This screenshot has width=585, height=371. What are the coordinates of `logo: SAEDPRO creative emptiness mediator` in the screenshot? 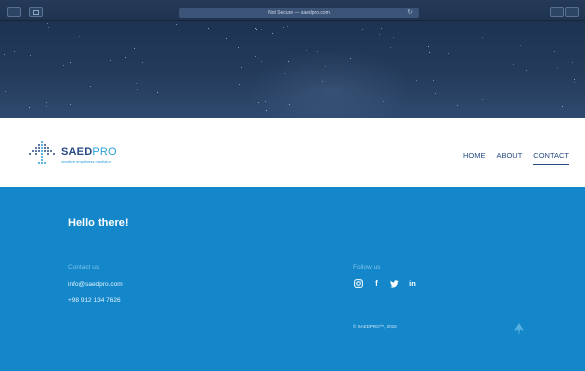 It's located at (72, 154).